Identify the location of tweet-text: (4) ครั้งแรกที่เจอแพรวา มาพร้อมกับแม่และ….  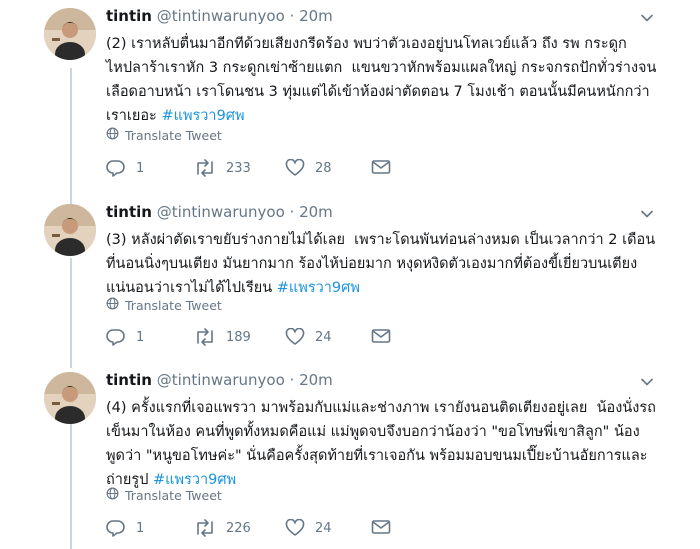
(386, 444).